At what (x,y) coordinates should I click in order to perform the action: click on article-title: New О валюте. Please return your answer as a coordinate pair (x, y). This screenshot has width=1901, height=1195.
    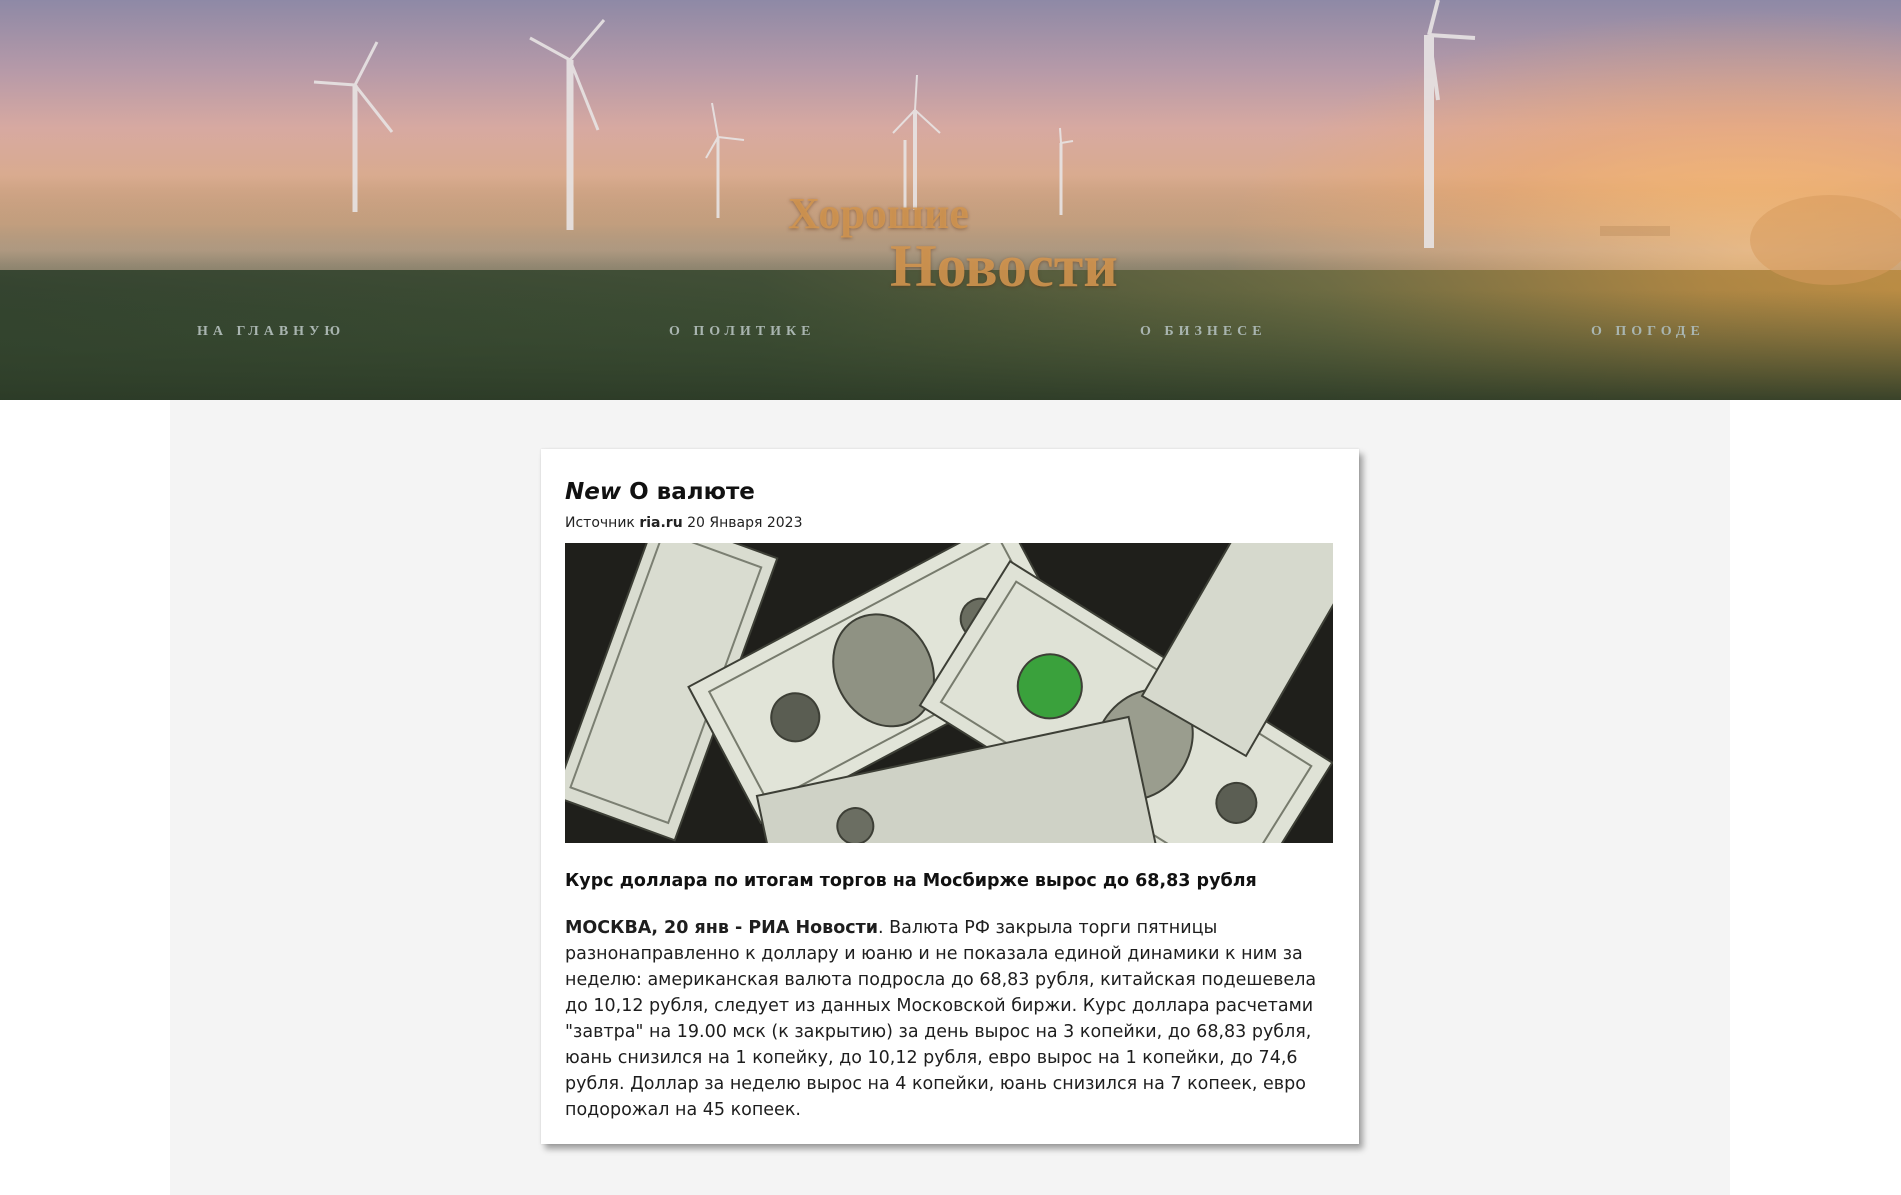
    Looking at the image, I should click on (660, 492).